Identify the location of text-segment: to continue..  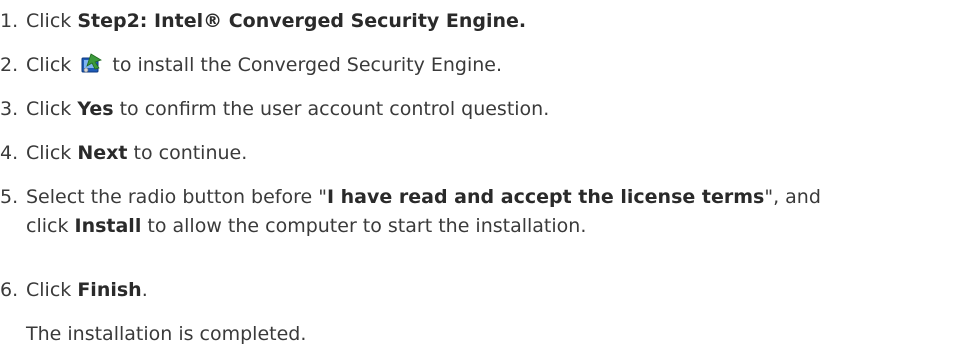
(187, 153).